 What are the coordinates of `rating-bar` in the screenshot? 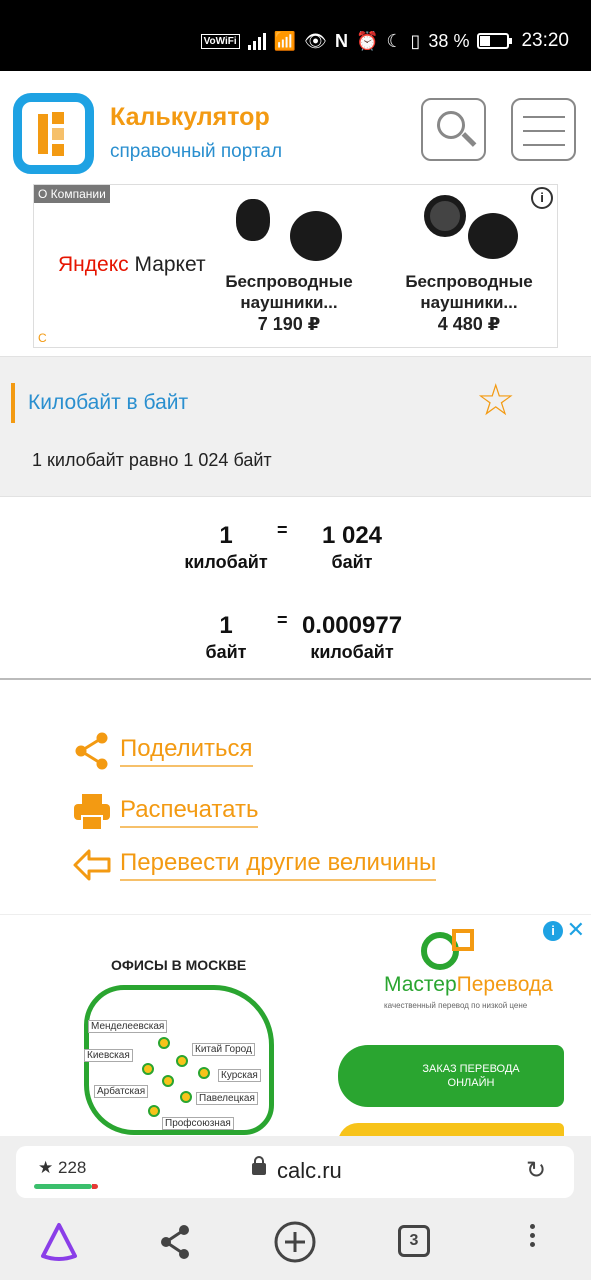 It's located at (66, 1186).